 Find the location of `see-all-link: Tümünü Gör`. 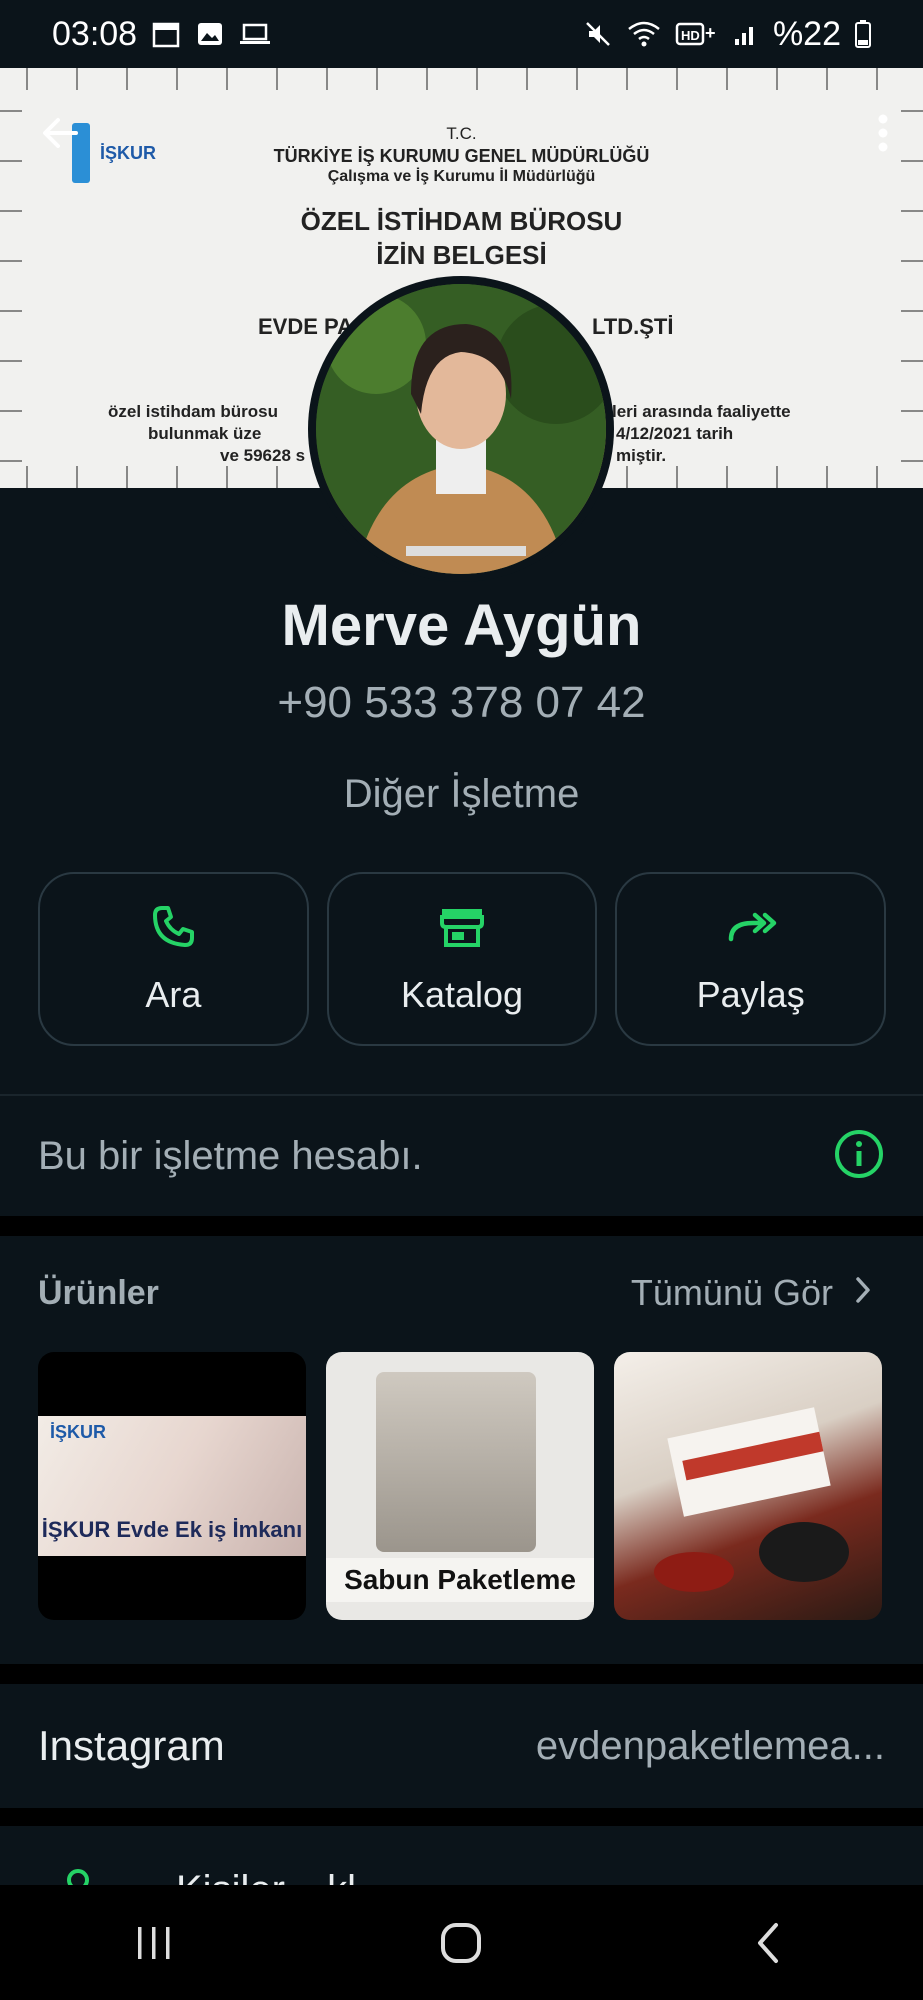

see-all-link: Tümünü Gör is located at coordinates (752, 1293).